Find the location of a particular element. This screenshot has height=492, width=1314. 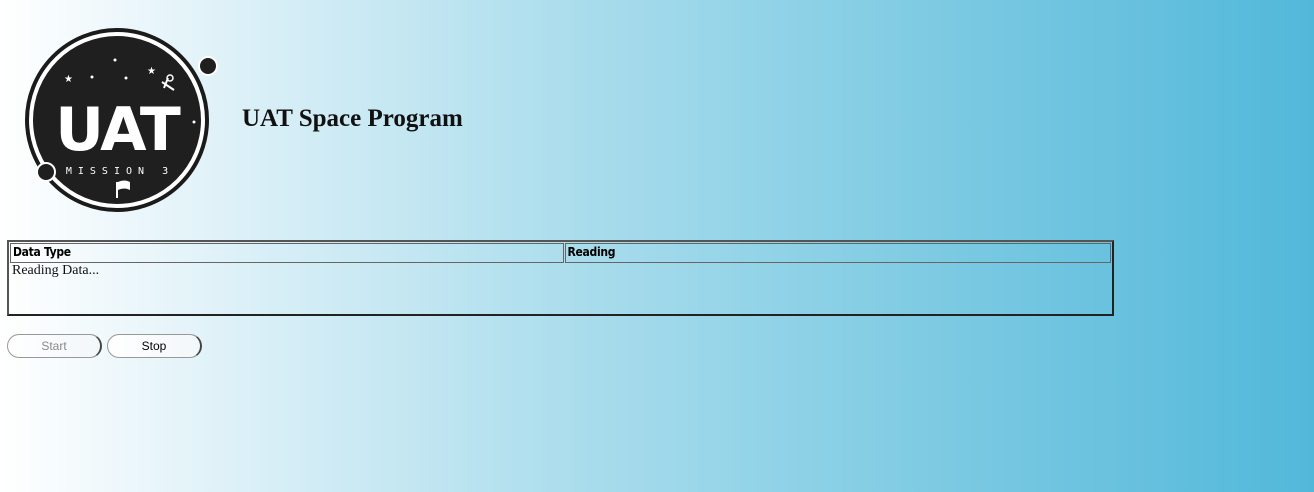

table-header-row: Data Type Reading is located at coordinates (560, 253).